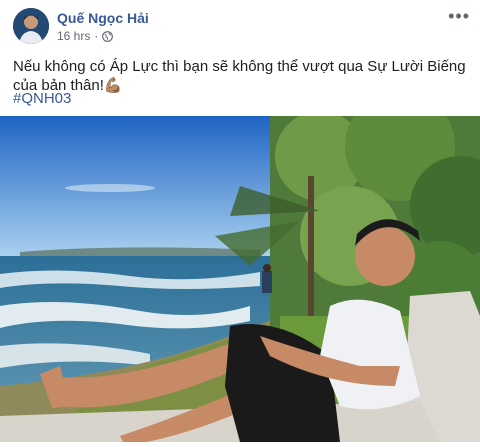 This screenshot has width=480, height=447. I want to click on avatar, so click(31, 26).